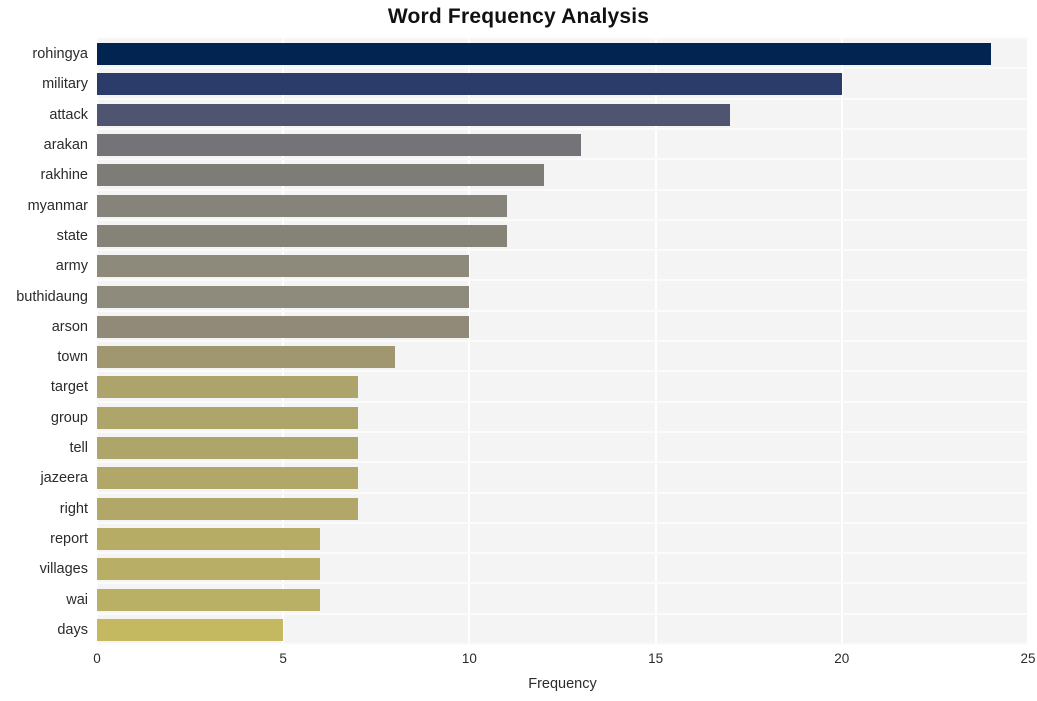  I want to click on x-axis-tick-label: 25, so click(1028, 658).